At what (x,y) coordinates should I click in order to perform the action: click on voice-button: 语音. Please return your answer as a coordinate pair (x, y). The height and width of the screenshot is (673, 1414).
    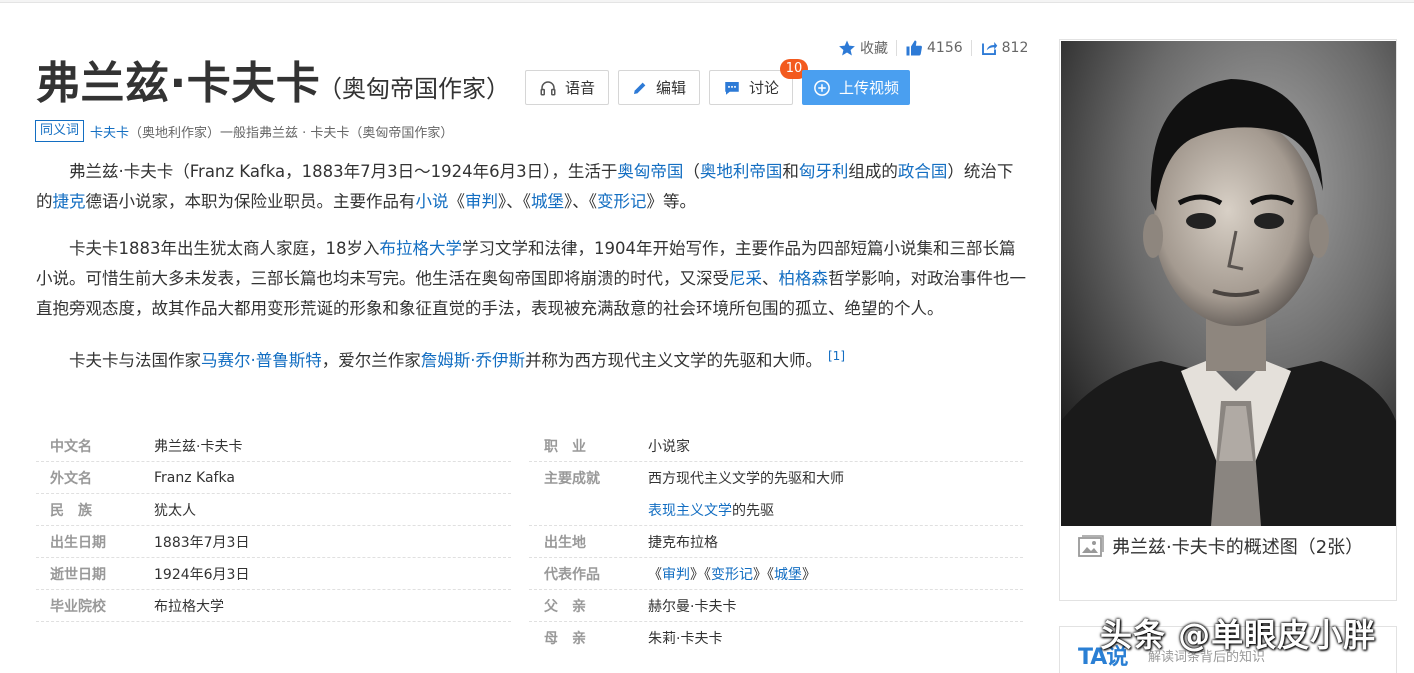
    Looking at the image, I should click on (567, 87).